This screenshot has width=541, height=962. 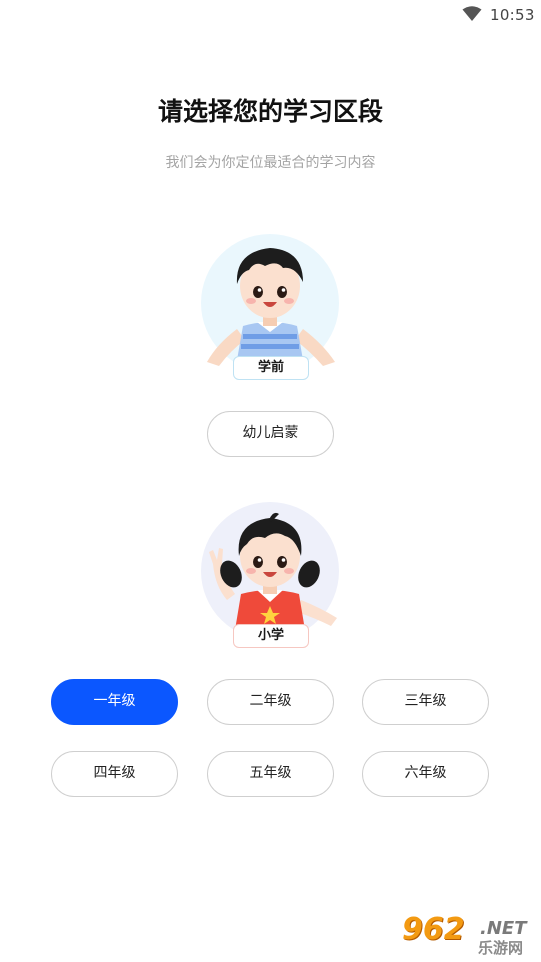 What do you see at coordinates (512, 15) in the screenshot?
I see `status-time: 10:53` at bounding box center [512, 15].